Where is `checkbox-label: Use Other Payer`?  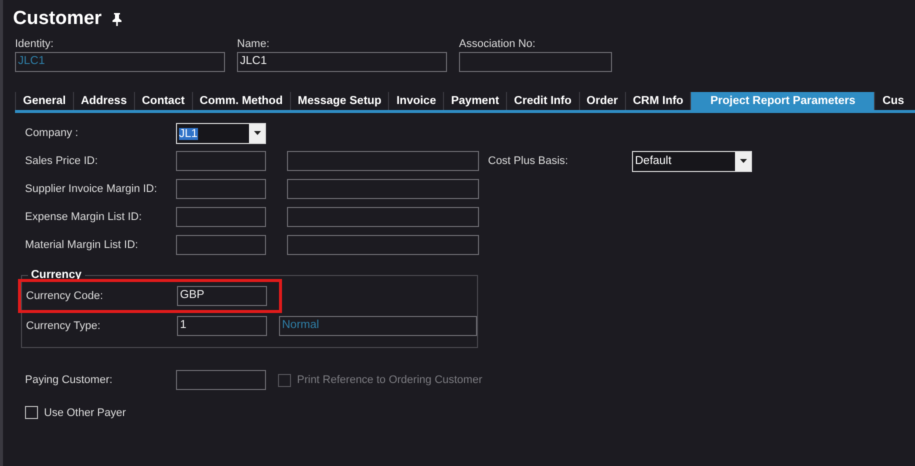 checkbox-label: Use Other Payer is located at coordinates (85, 412).